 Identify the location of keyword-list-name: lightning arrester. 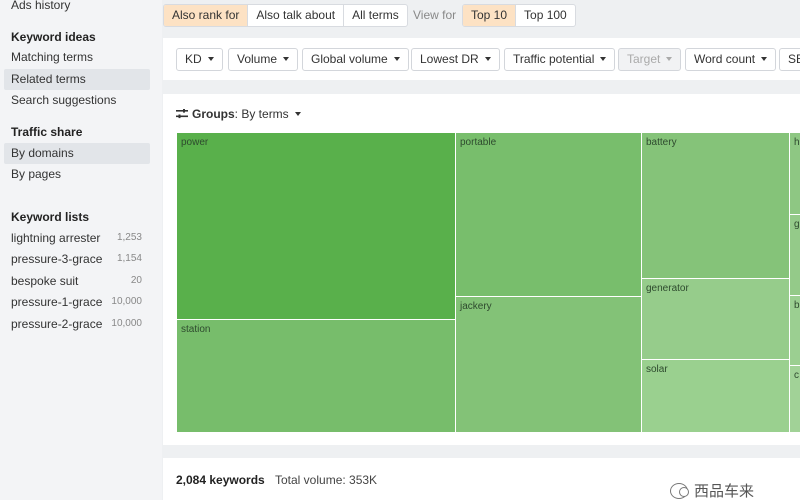
(56, 238).